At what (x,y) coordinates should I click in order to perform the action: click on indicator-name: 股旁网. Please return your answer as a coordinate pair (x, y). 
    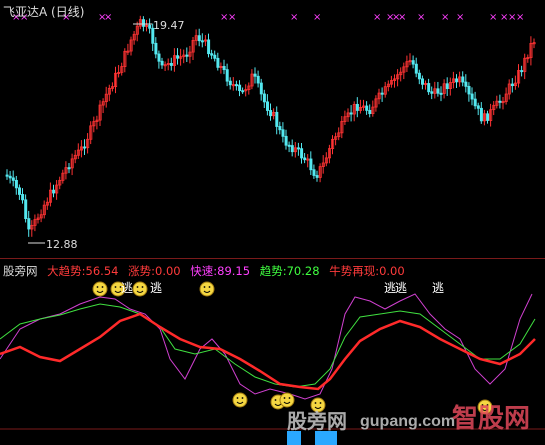
    Looking at the image, I should click on (20, 271).